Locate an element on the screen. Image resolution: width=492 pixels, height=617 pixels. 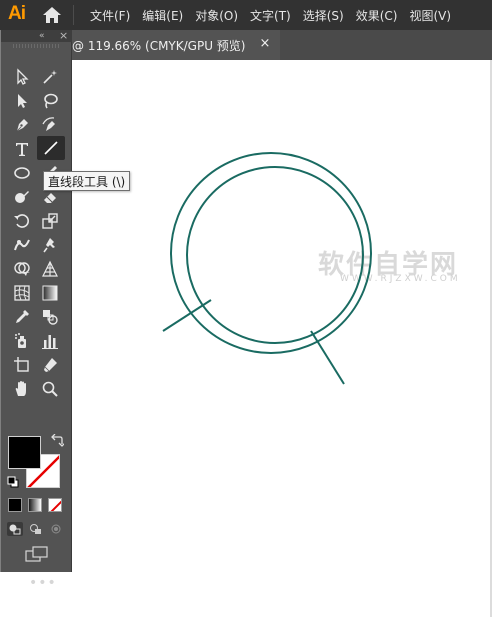
gradient-tool-icon is located at coordinates (50, 293).